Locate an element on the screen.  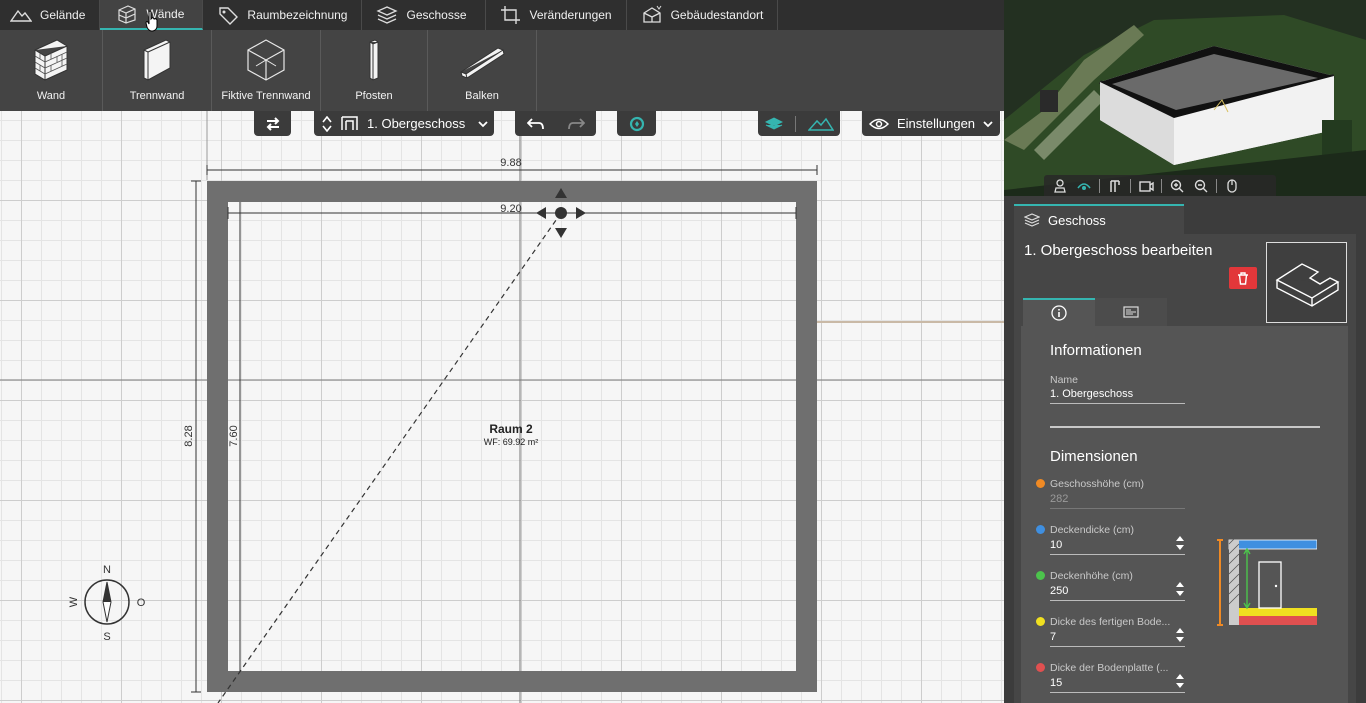
swap-view-button is located at coordinates (272, 123).